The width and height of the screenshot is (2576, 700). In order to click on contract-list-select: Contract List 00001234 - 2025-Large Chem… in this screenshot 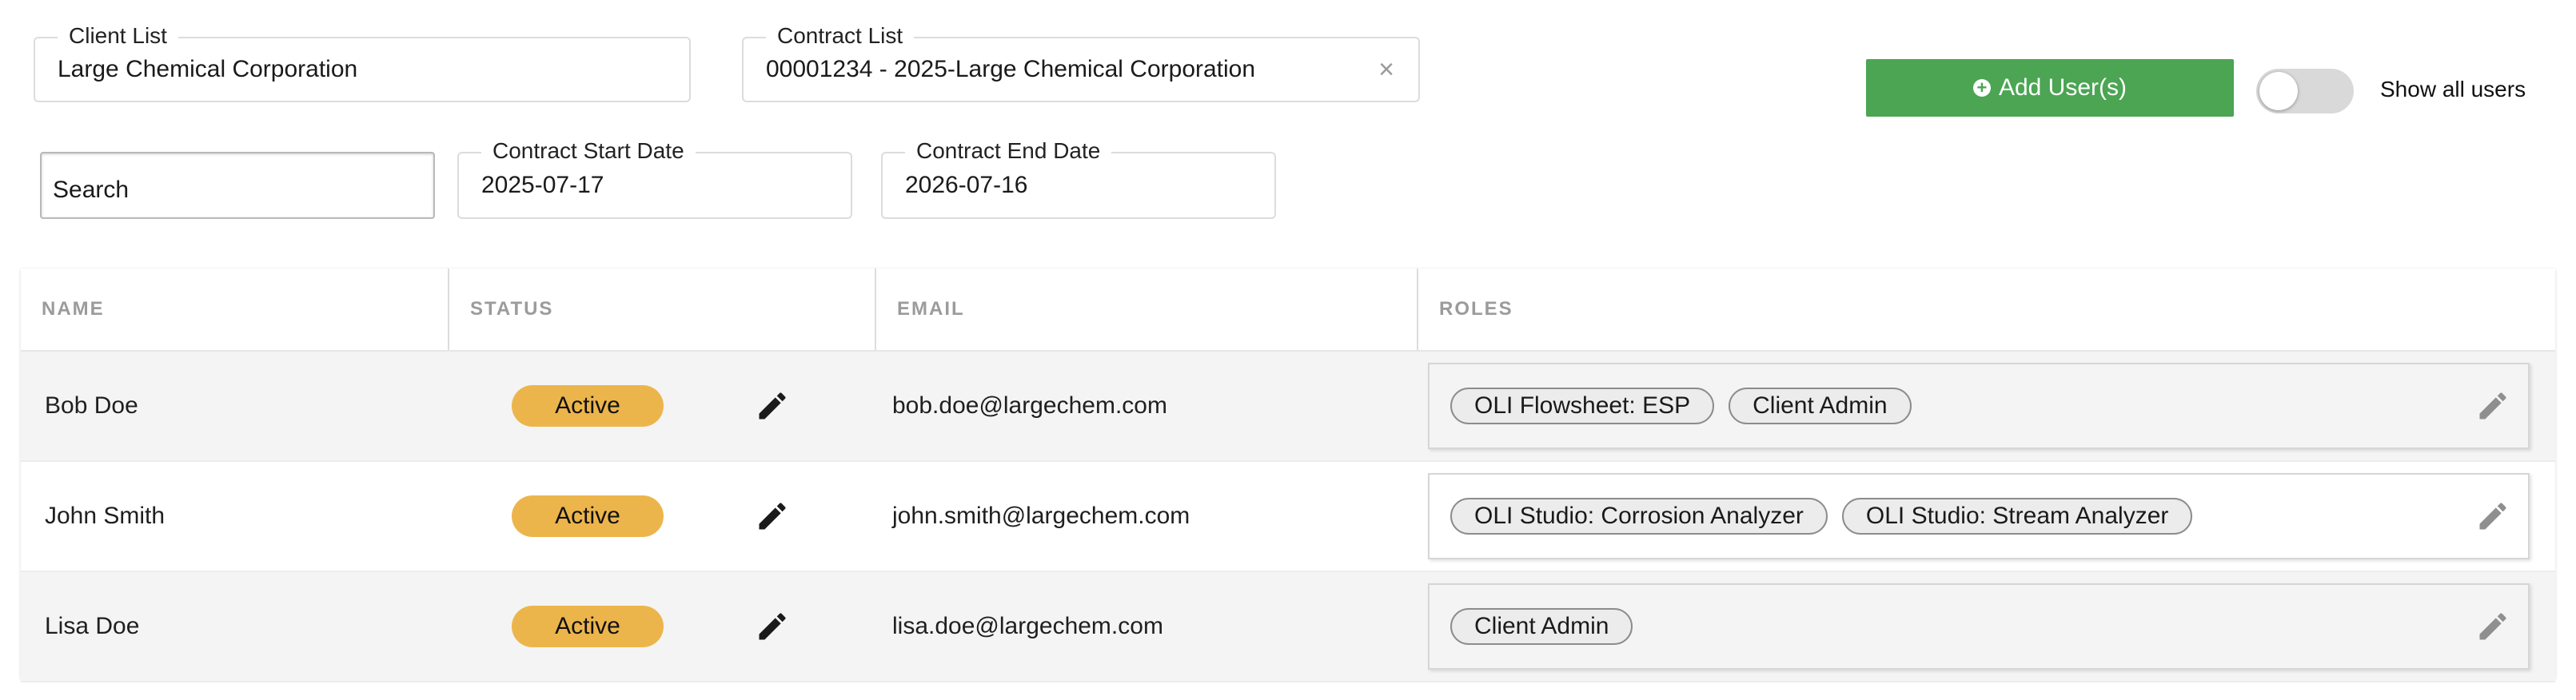, I will do `click(1081, 62)`.